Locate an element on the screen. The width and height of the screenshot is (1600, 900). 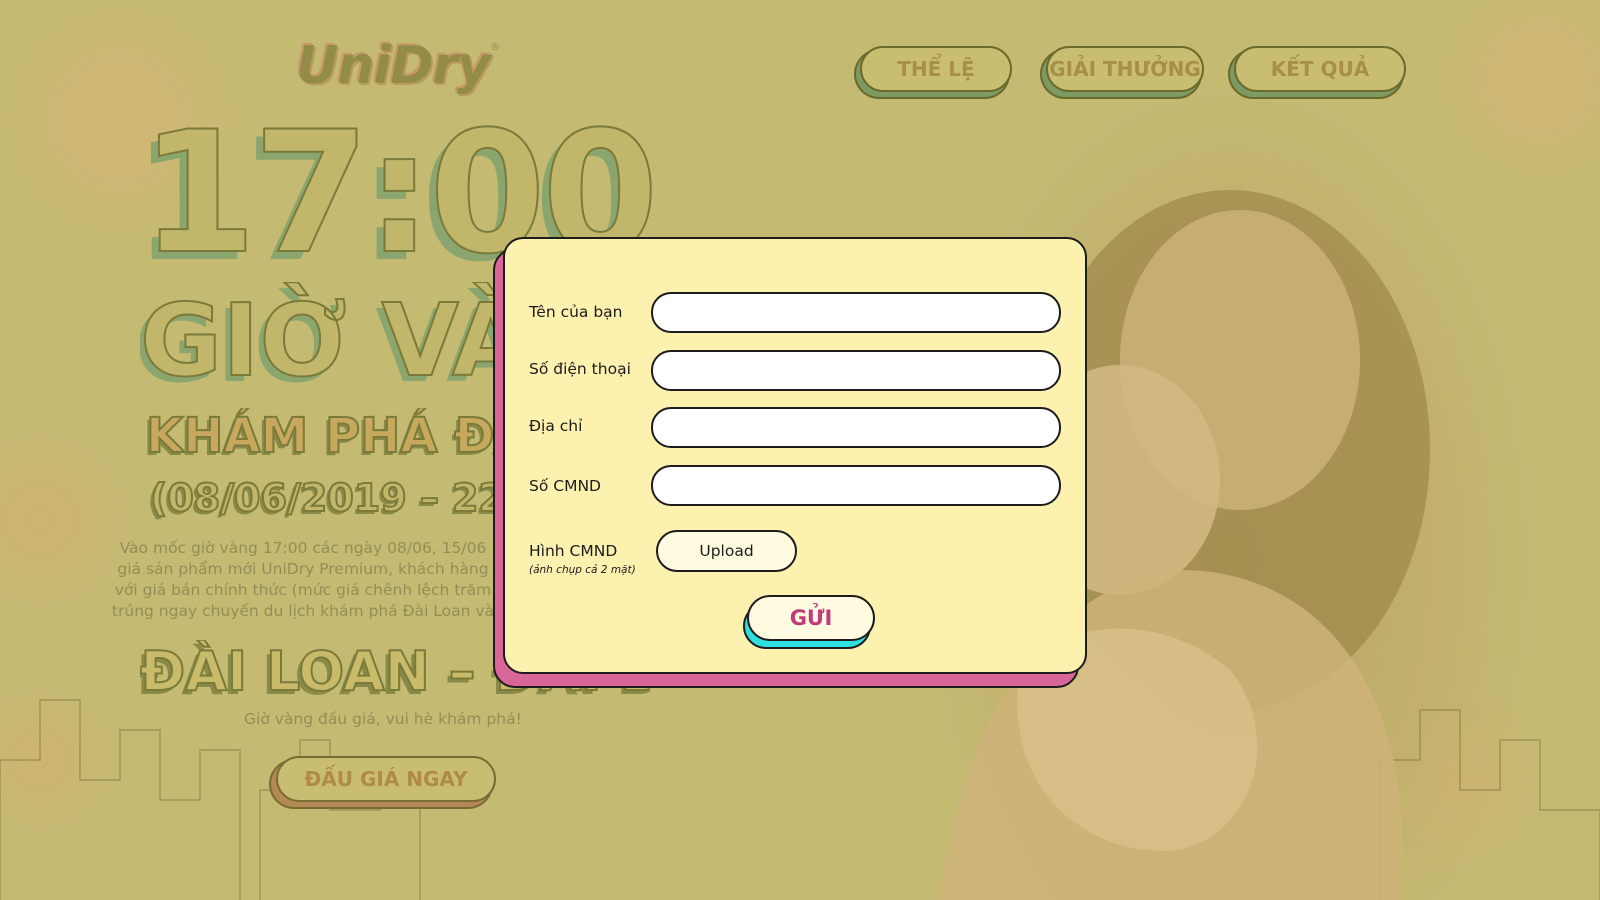
unidry-logo: UniDry is located at coordinates (393, 66).